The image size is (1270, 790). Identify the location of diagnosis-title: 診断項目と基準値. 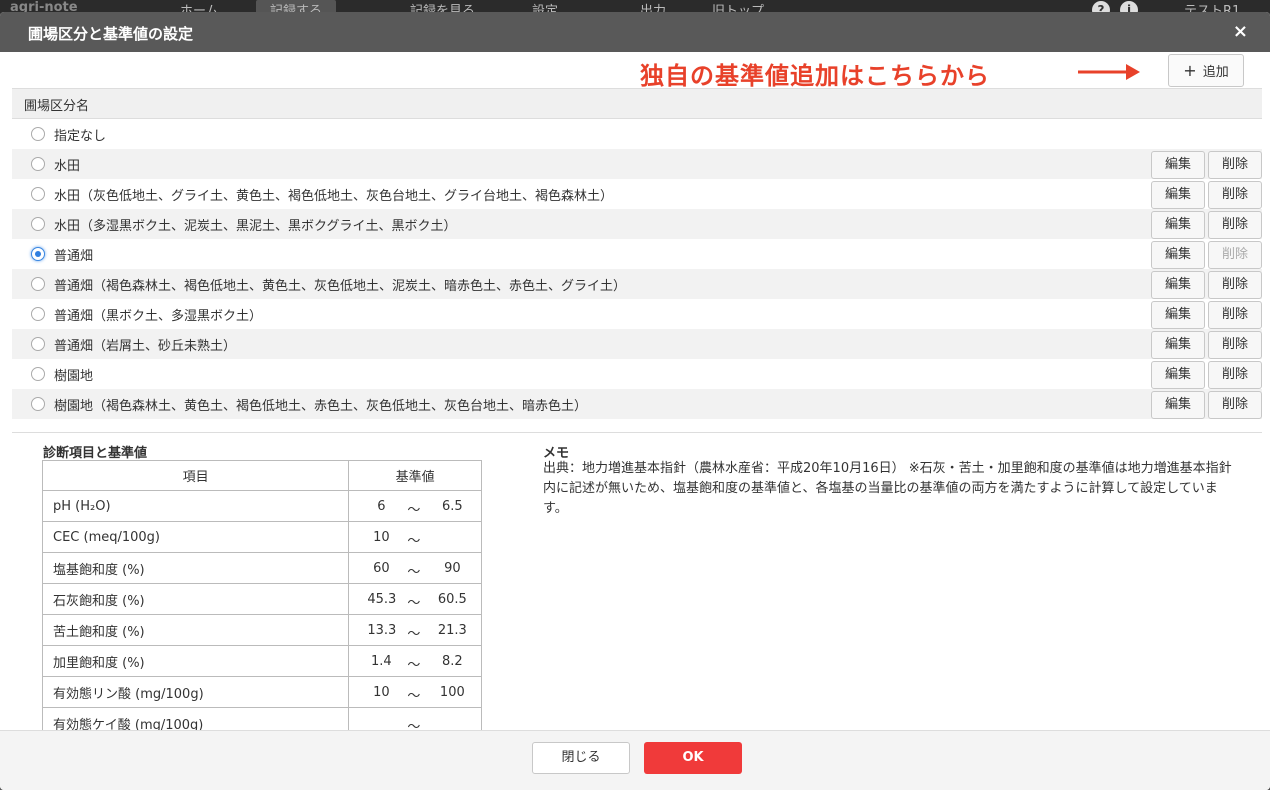
(95, 453).